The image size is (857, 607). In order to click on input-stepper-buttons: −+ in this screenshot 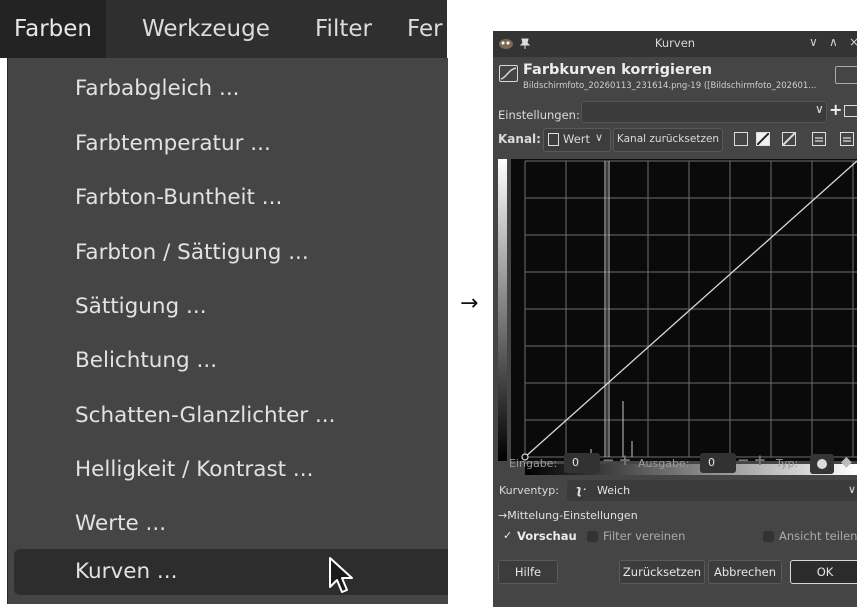, I will do `click(618, 460)`.